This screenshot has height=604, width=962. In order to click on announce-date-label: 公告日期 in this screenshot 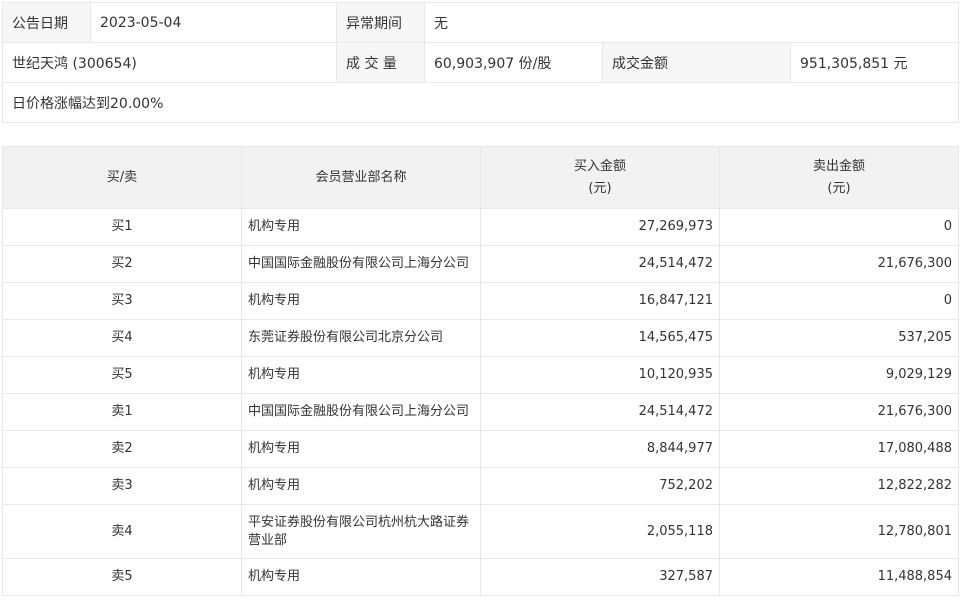, I will do `click(46, 22)`.